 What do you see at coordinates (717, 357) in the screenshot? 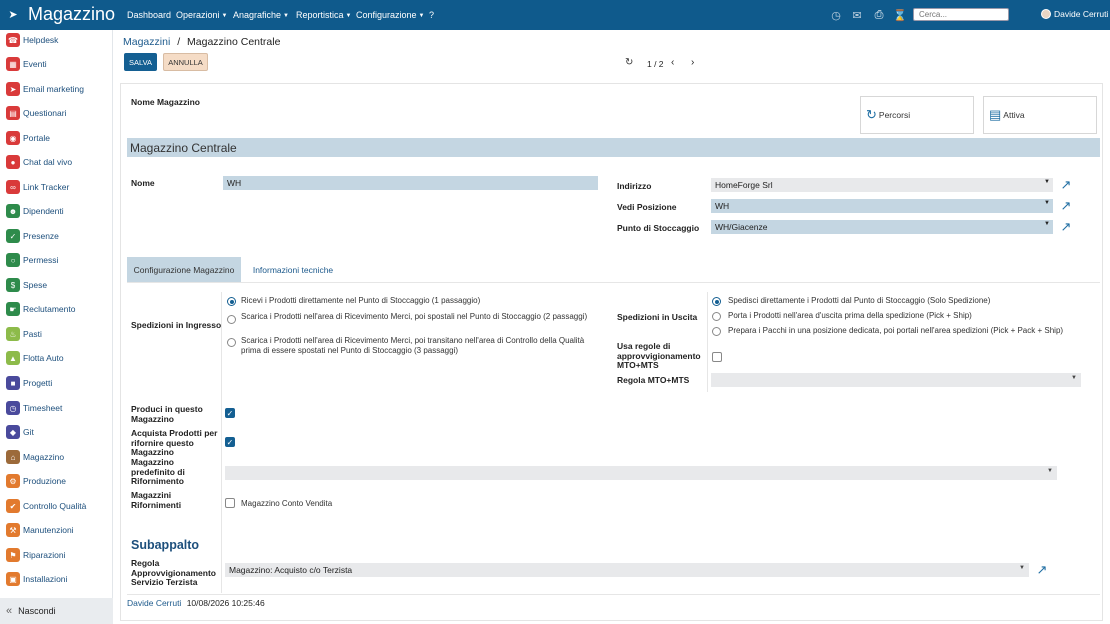
I see `mto-checkbox` at bounding box center [717, 357].